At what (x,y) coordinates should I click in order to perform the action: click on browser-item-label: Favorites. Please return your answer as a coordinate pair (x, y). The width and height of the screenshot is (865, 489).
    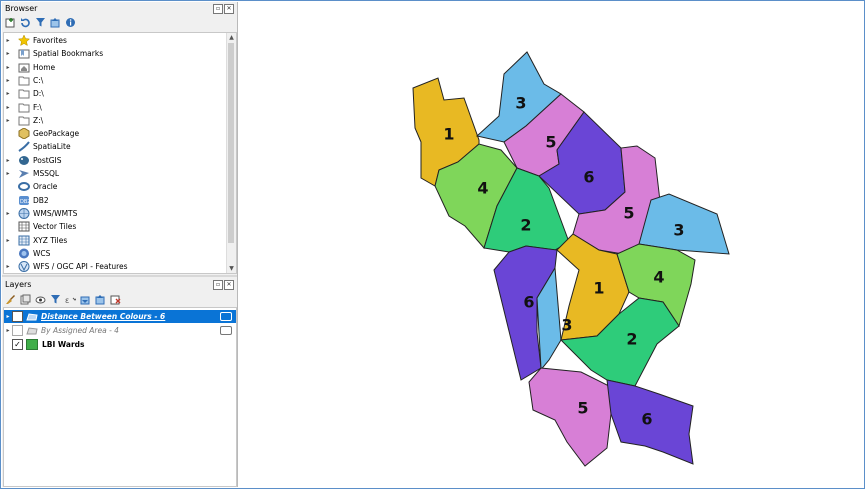
    Looking at the image, I should click on (50, 40).